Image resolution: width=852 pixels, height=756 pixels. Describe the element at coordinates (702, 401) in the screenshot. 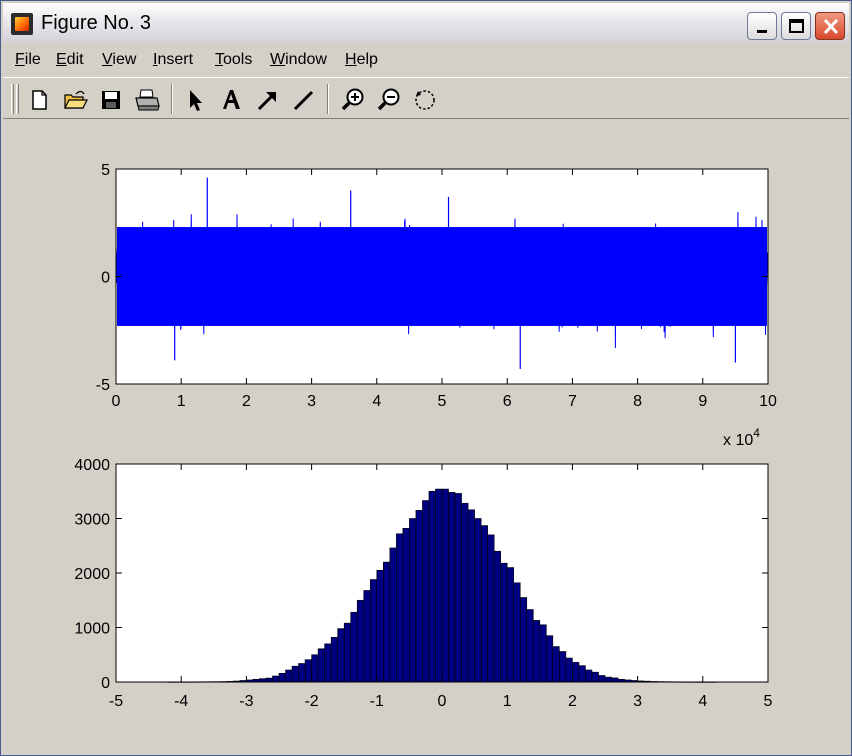

I see `signal-x-tick-label: 9` at that location.